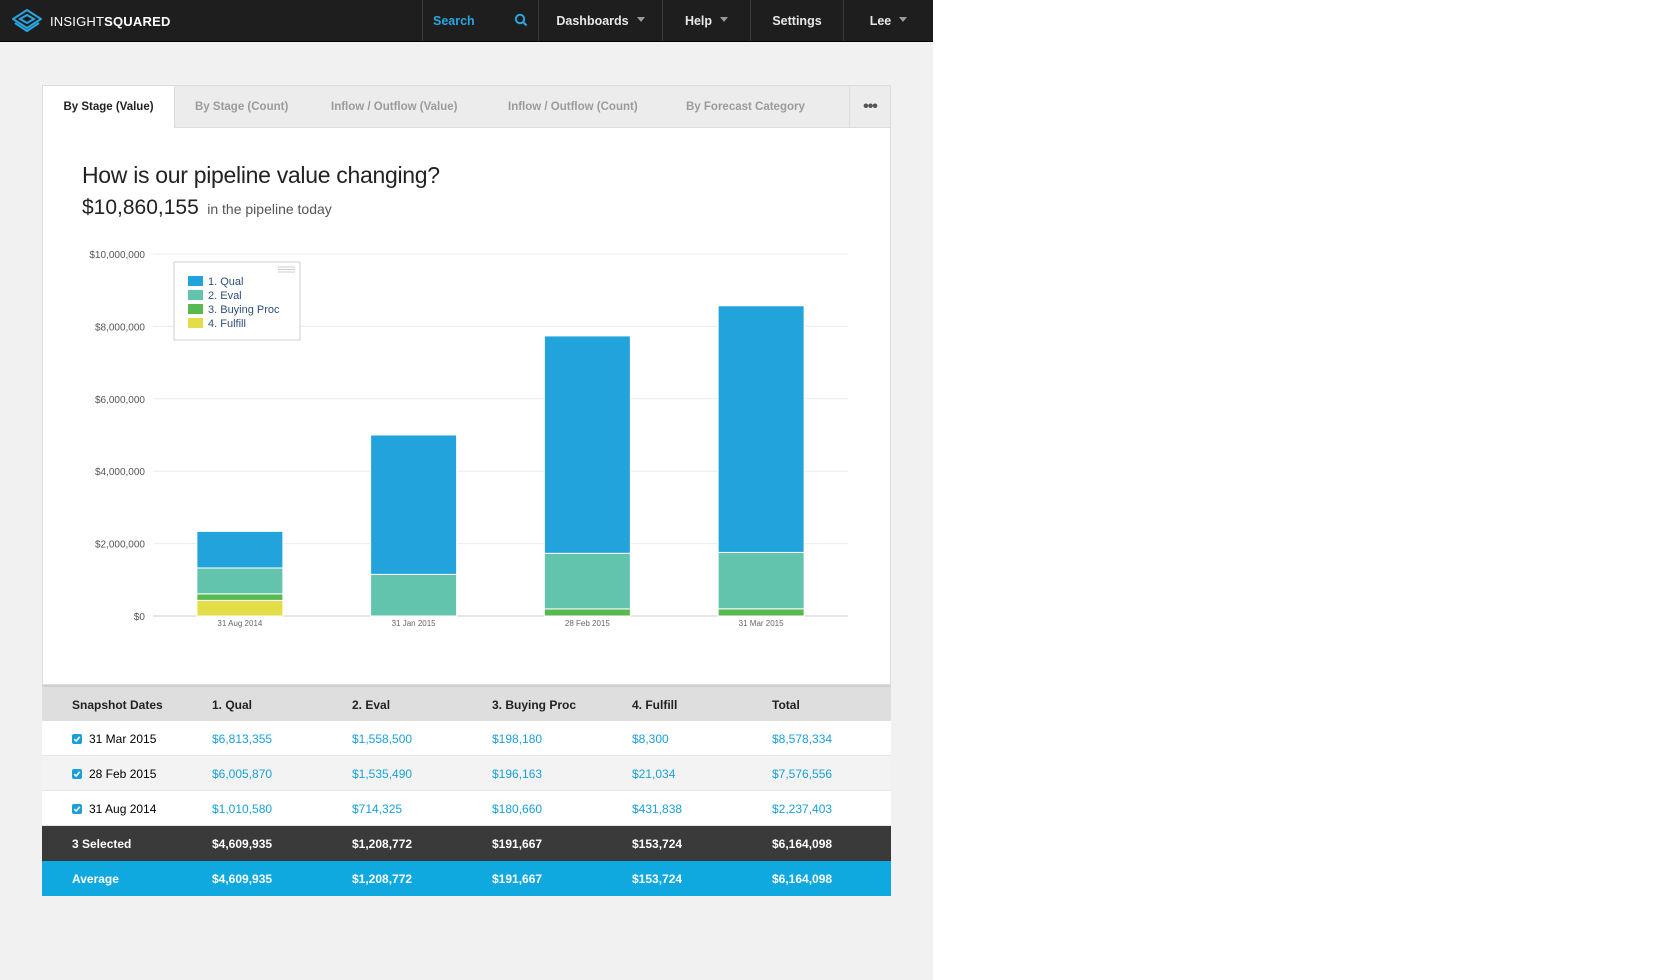 This screenshot has height=980, width=1660. I want to click on average-cell: $191,667, so click(517, 878).